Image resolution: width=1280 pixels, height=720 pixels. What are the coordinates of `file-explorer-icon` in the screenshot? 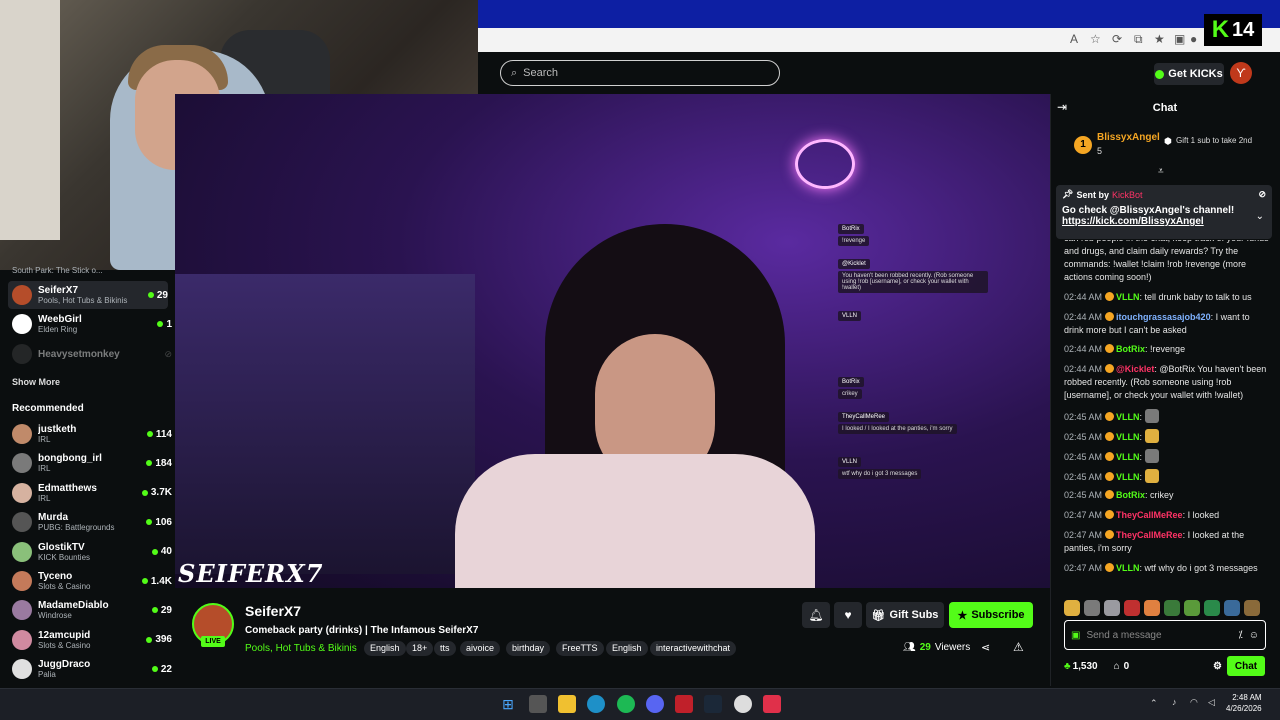 It's located at (567, 704).